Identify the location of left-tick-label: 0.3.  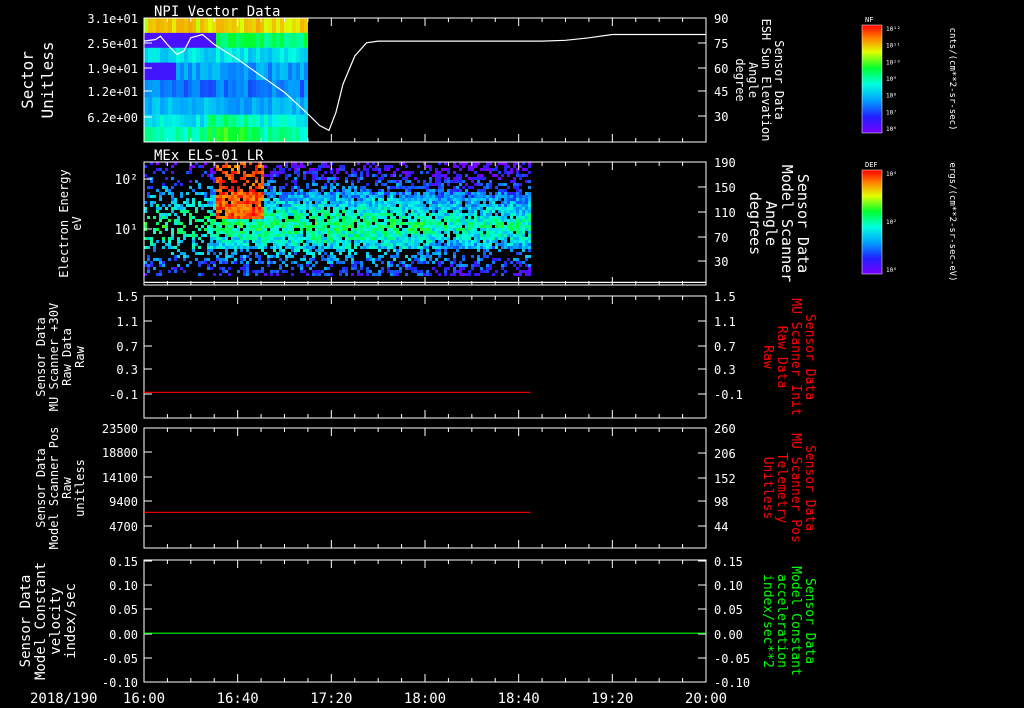
(127, 370).